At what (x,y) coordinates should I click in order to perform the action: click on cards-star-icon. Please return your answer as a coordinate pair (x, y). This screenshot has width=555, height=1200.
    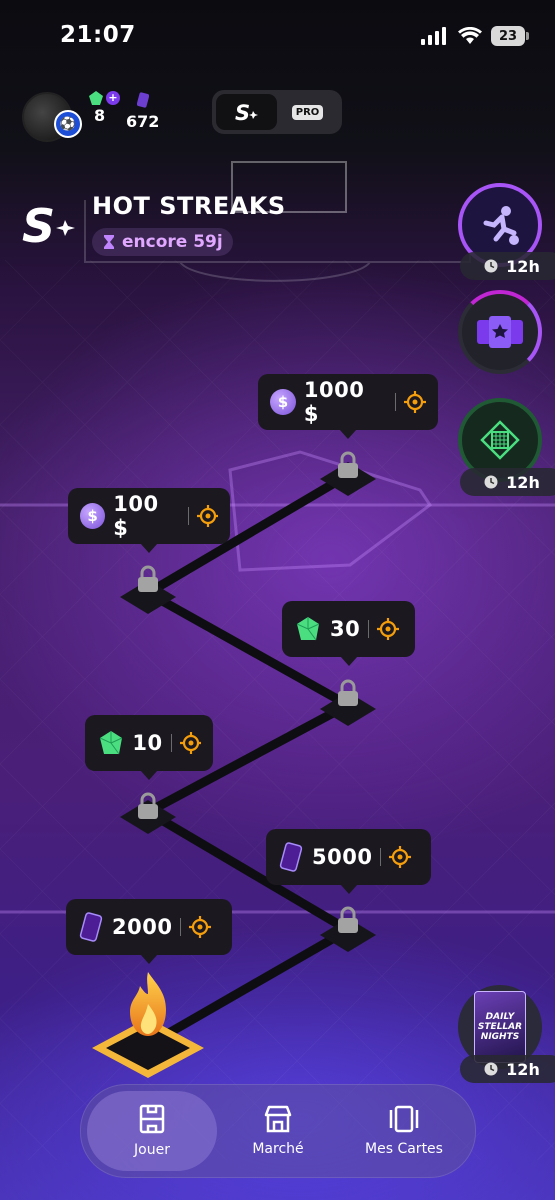
    Looking at the image, I should click on (500, 332).